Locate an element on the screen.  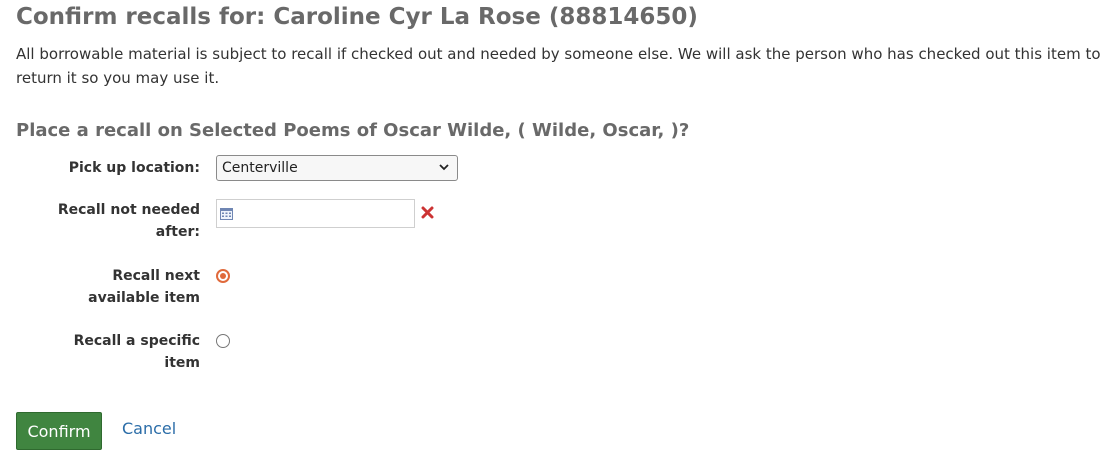
specific-item-radio is located at coordinates (223, 341).